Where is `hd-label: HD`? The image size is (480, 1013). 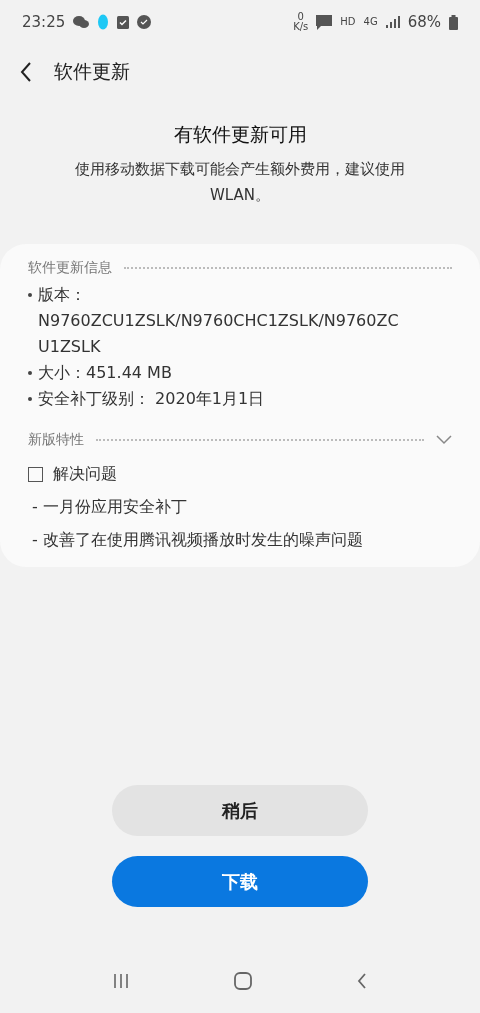
hd-label: HD is located at coordinates (348, 22).